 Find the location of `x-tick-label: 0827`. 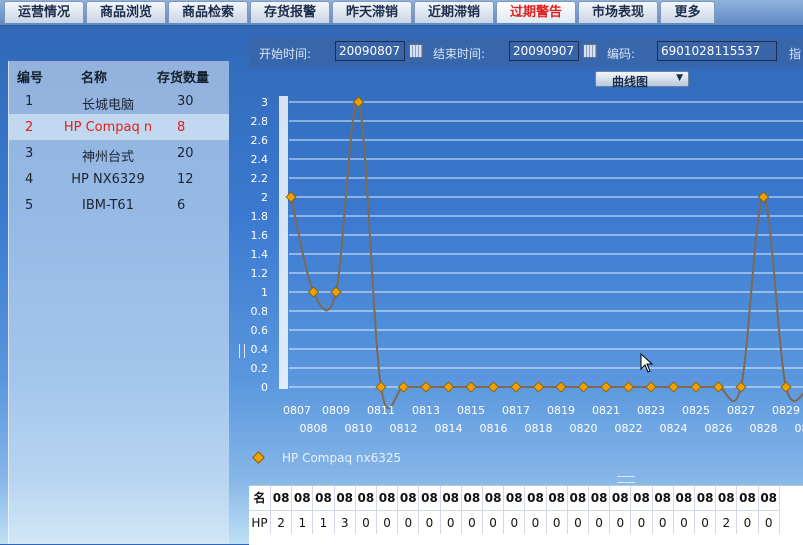

x-tick-label: 0827 is located at coordinates (741, 410).